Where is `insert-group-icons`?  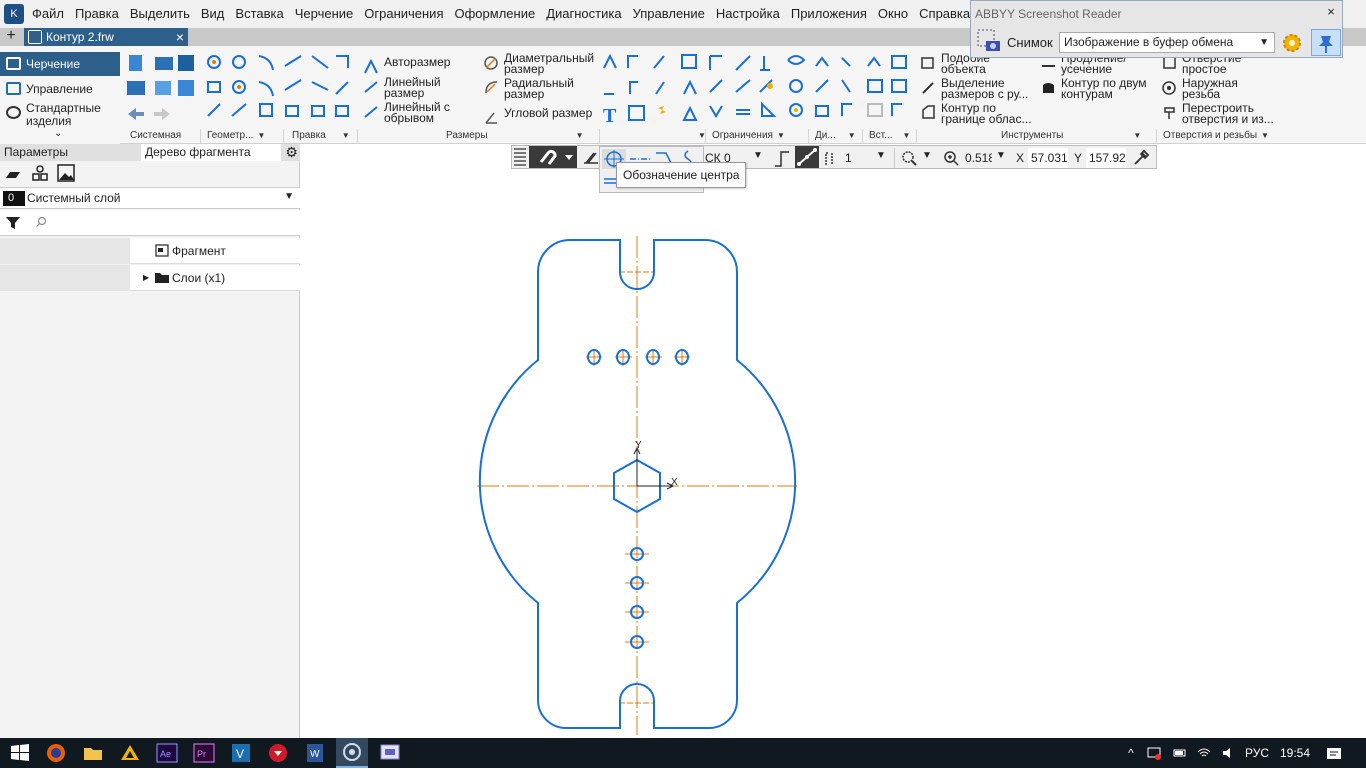 insert-group-icons is located at coordinates (889, 89).